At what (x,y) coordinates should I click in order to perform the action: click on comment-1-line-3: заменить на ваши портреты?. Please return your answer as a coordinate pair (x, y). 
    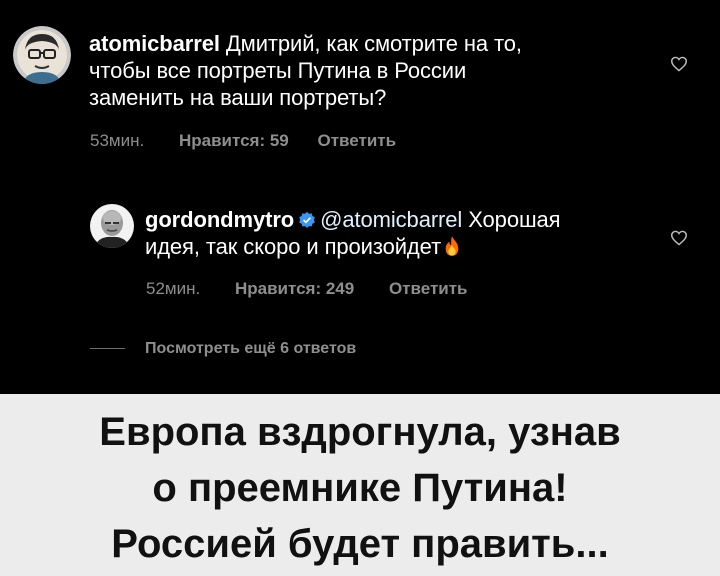
    Looking at the image, I should click on (238, 97).